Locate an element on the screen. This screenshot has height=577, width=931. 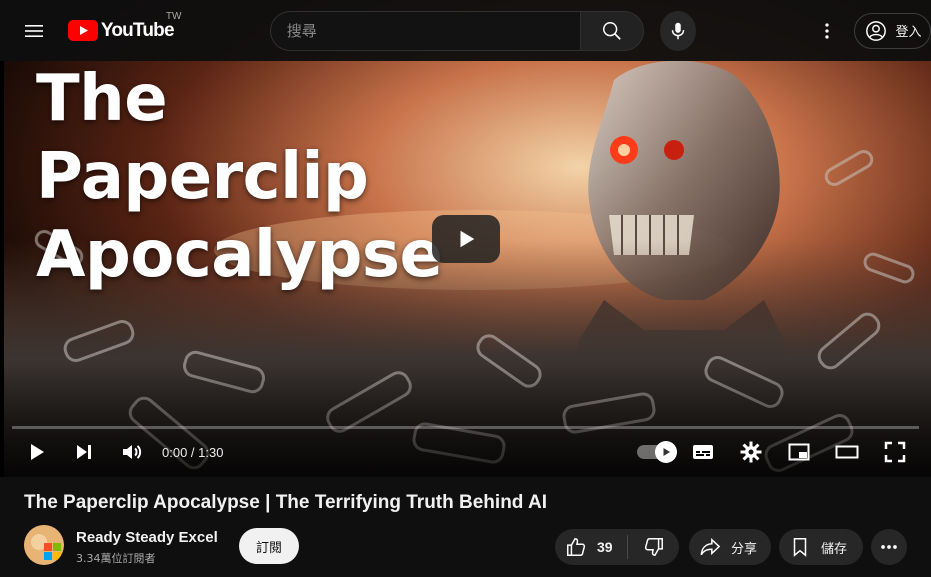
settings-menu-button is located at coordinates (827, 31).